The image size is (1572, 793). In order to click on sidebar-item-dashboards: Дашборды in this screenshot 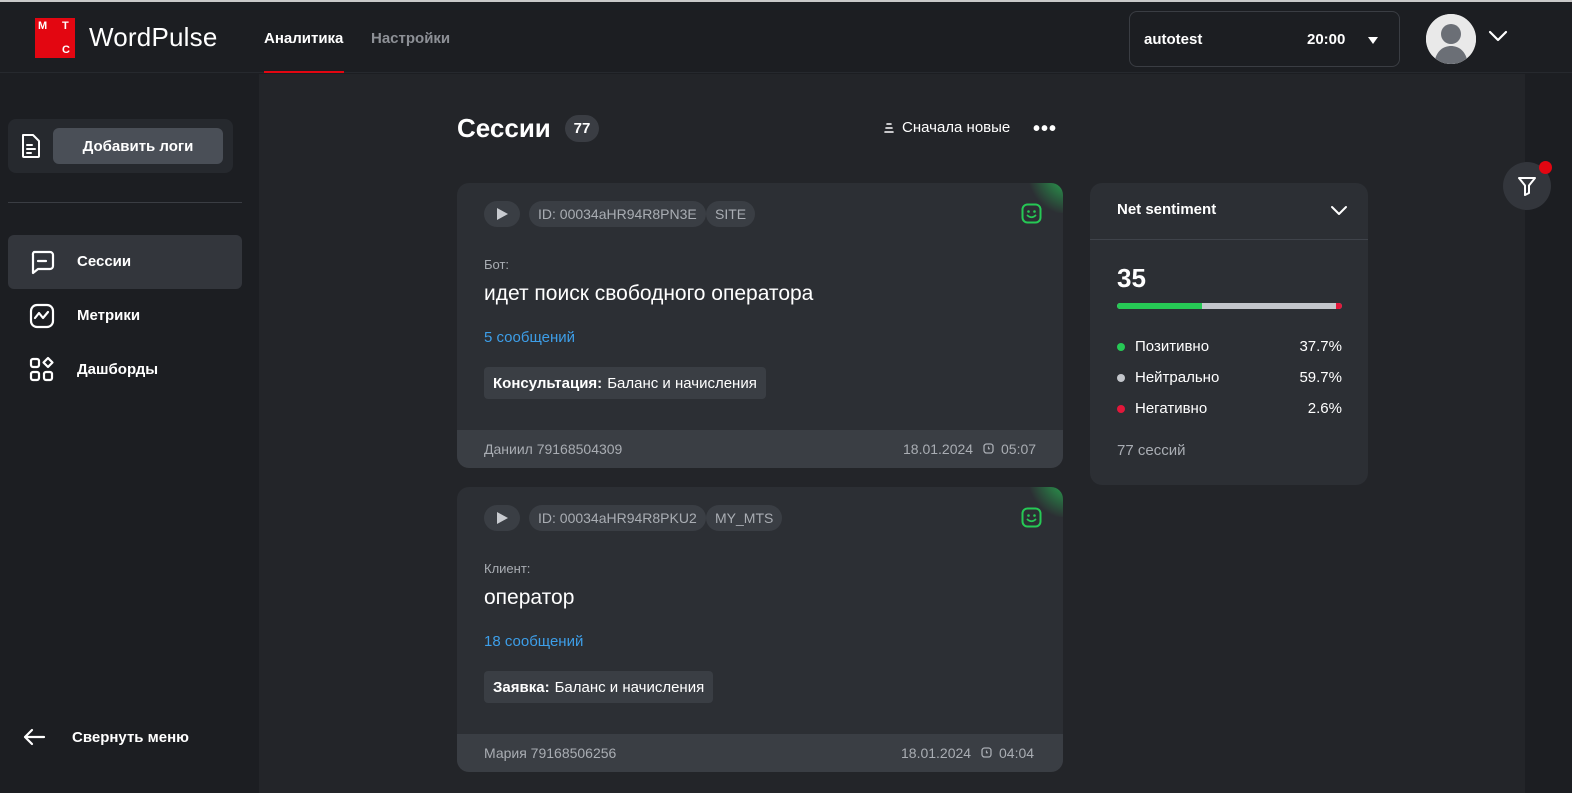, I will do `click(125, 370)`.